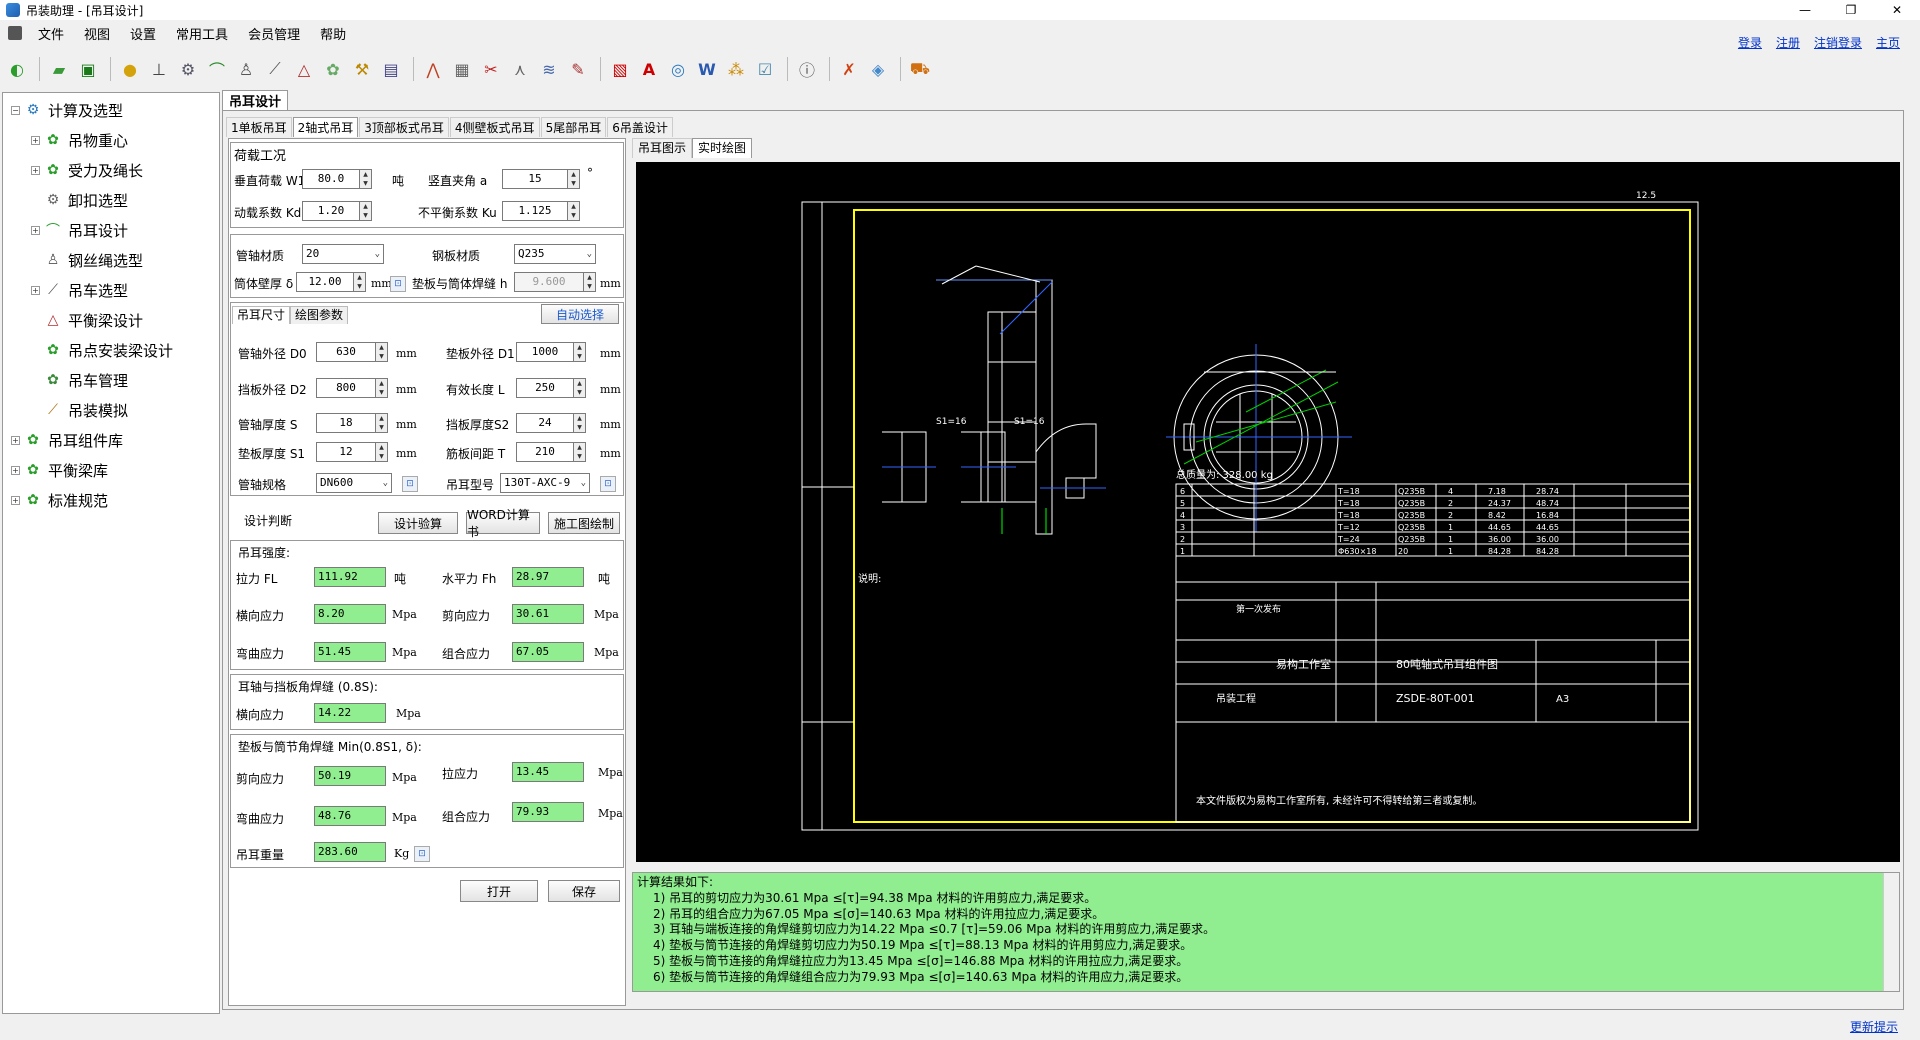 The width and height of the screenshot is (1920, 1040). Describe the element at coordinates (662, 148) in the screenshot. I see `tab-lug-diagram: 吊耳图示` at that location.